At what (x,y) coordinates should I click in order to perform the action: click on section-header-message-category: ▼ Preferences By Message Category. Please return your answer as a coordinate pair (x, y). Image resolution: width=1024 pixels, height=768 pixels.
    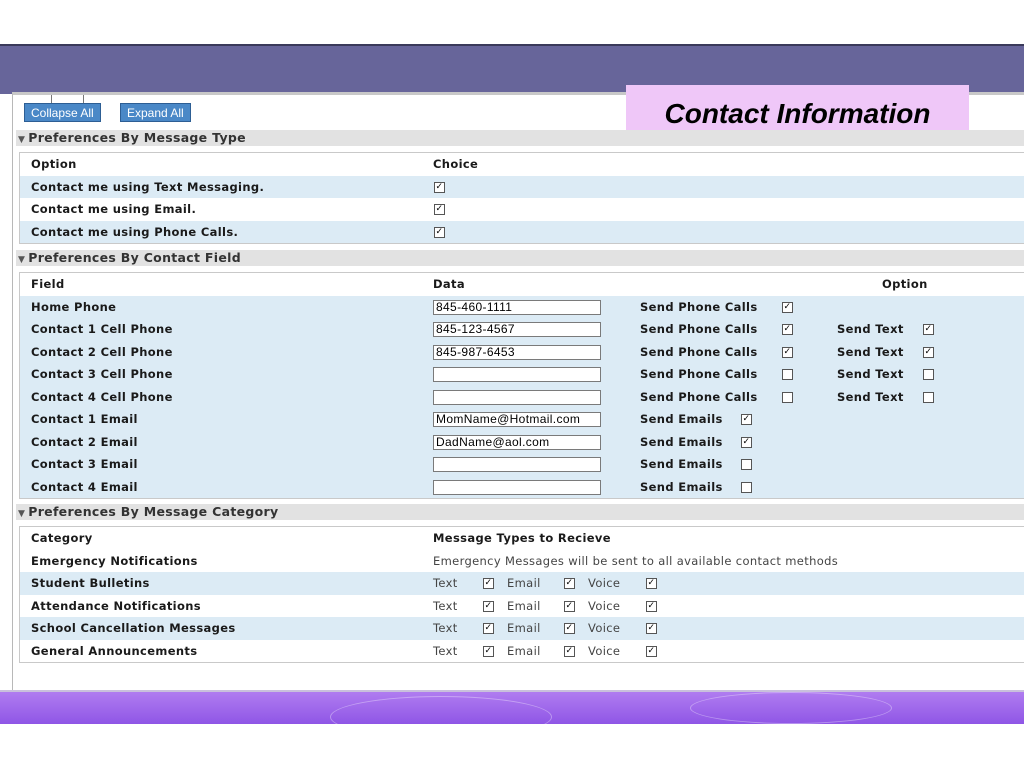
    Looking at the image, I should click on (520, 512).